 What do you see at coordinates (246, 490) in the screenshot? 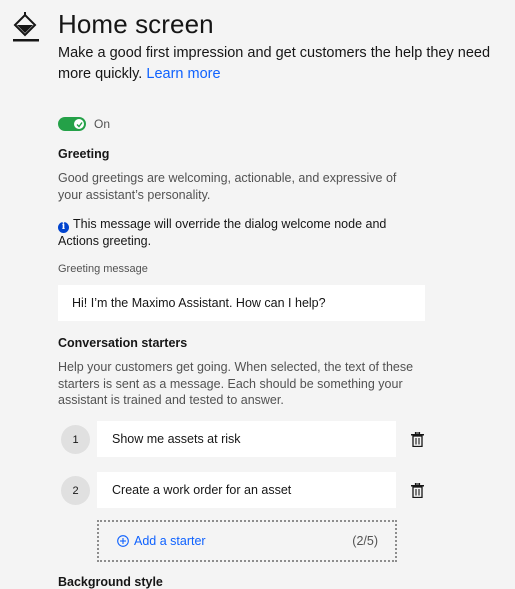
I see `starter-input-2: Create a work order for an asset` at bounding box center [246, 490].